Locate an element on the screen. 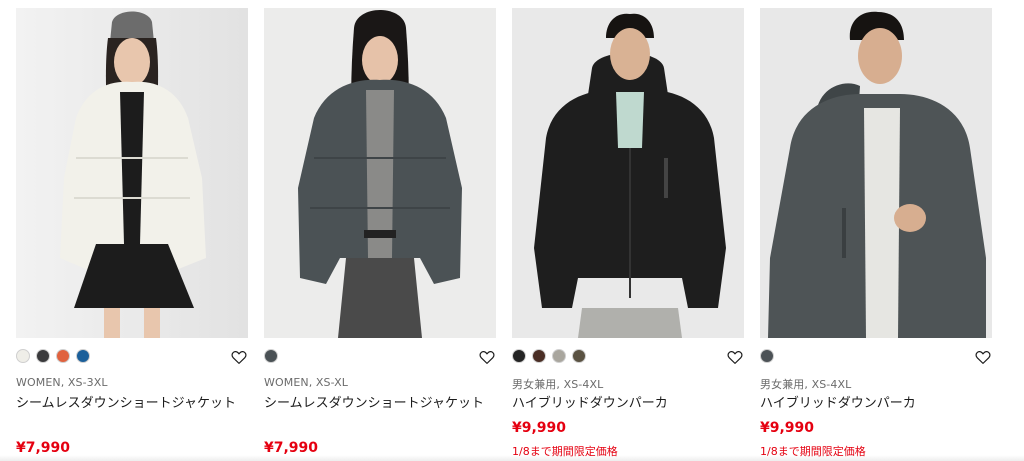  product-meta: WOMEN, XS-XL is located at coordinates (306, 382).